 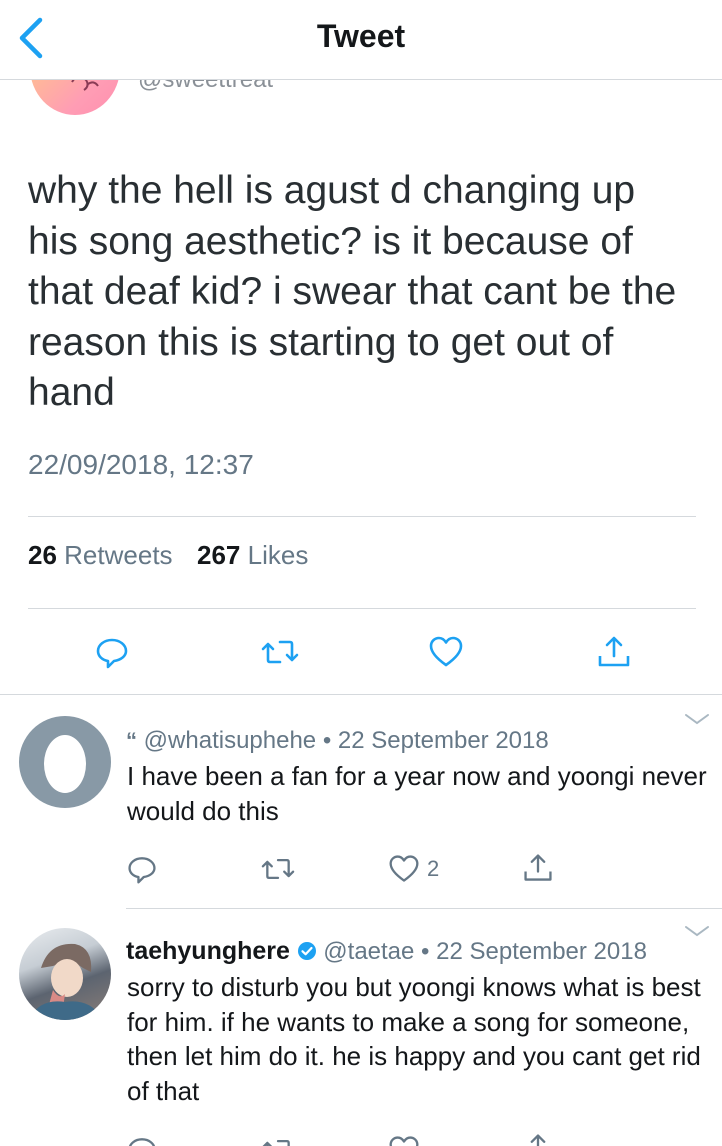 I want to click on like-label: Likes, so click(x=278, y=555).